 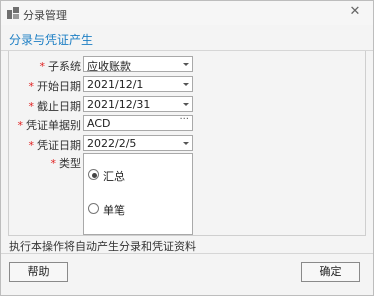 I want to click on subsystem-dropdown: 应收账款, so click(x=138, y=64).